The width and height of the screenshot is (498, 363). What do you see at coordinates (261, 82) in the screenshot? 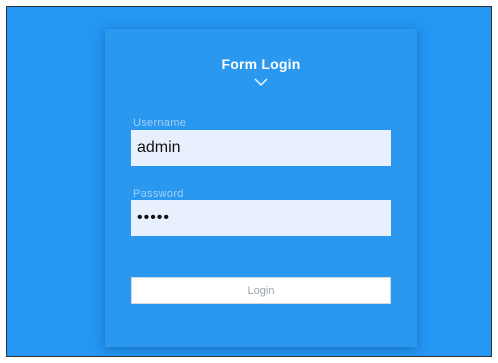
I see `chevron-down-icon` at bounding box center [261, 82].